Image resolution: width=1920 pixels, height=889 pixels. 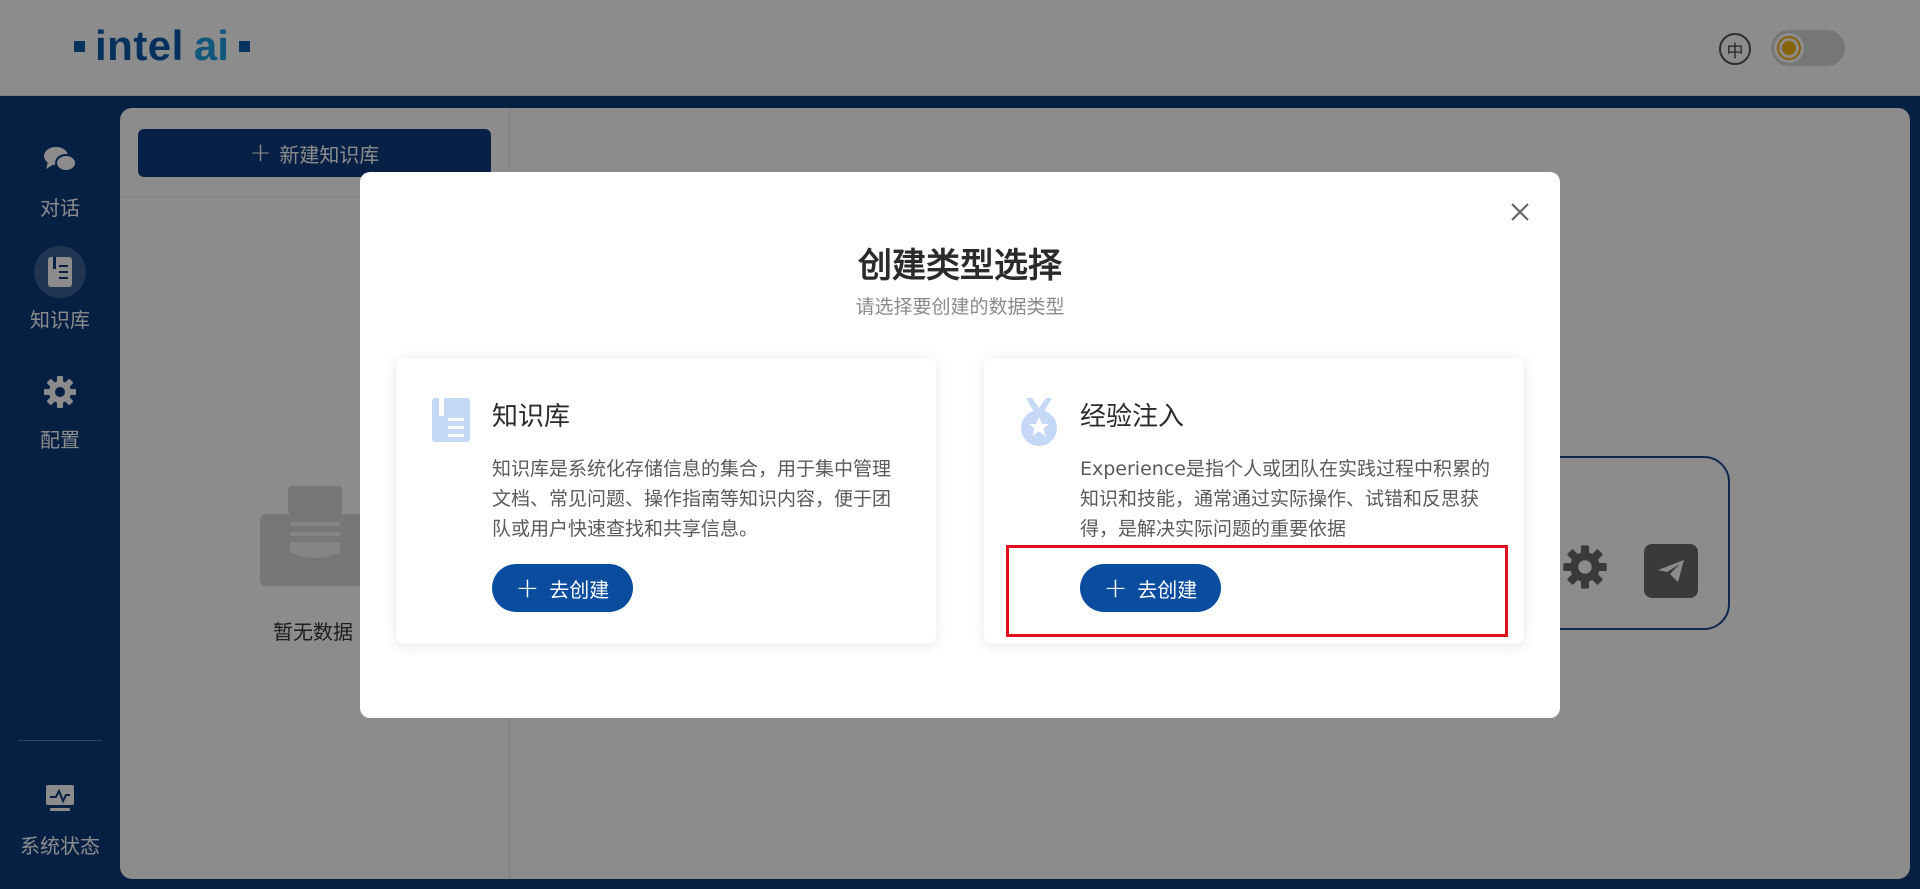 What do you see at coordinates (579, 589) in the screenshot?
I see `create-button-label: 去创建` at bounding box center [579, 589].